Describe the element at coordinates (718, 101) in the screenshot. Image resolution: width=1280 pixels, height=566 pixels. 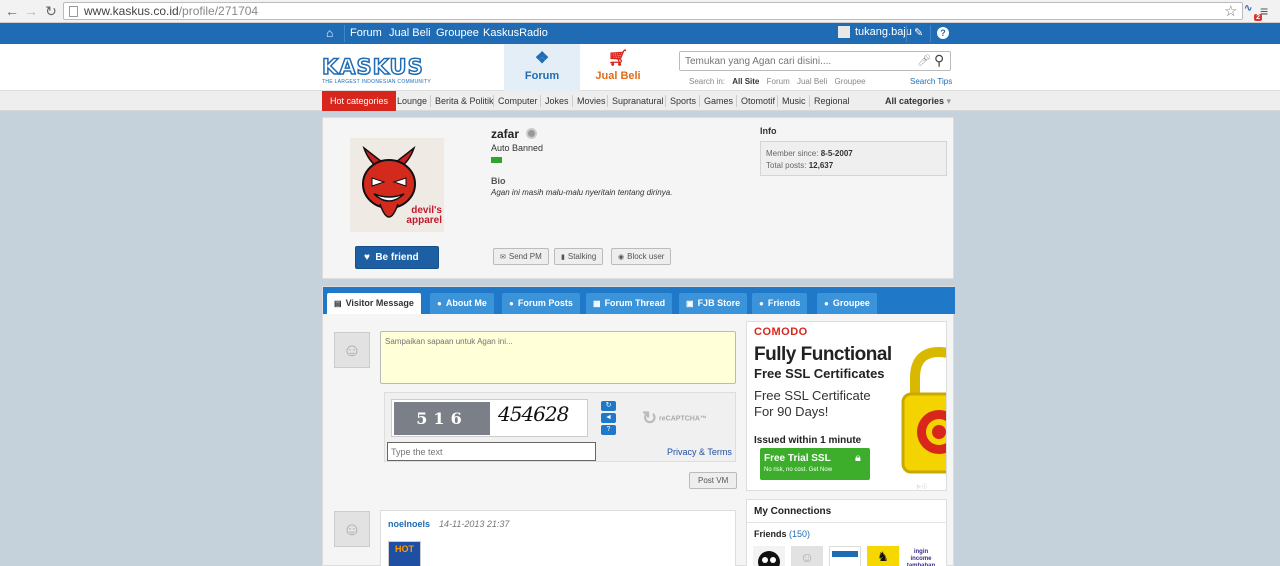
I see `category-games: Games` at that location.